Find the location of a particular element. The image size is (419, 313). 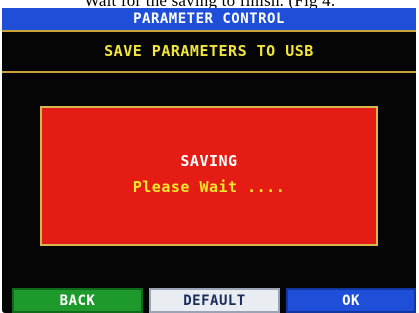

screen-title: PARAMETER CONTROL is located at coordinates (209, 19).